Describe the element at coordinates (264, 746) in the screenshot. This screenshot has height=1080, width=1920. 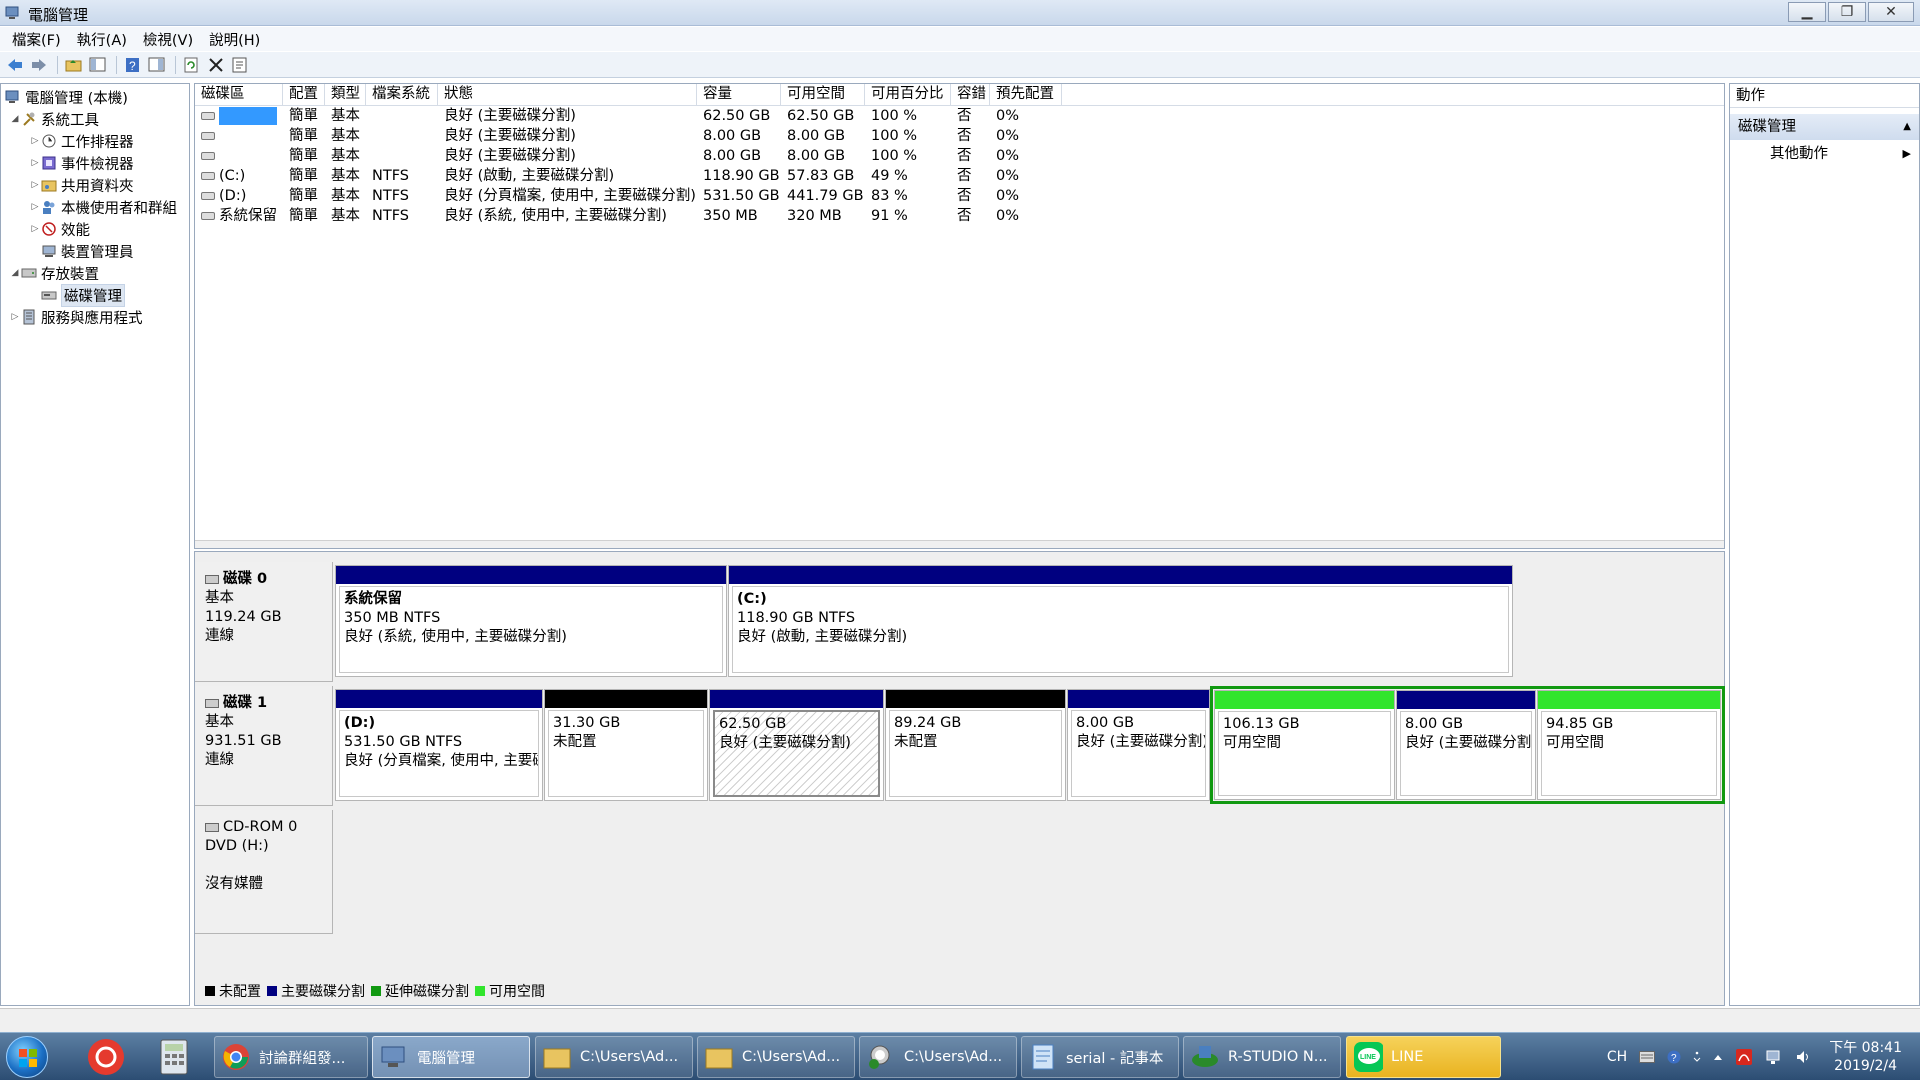
I see `disk-1-label: 磁碟 1 基本 931.51 GB 連線` at that location.